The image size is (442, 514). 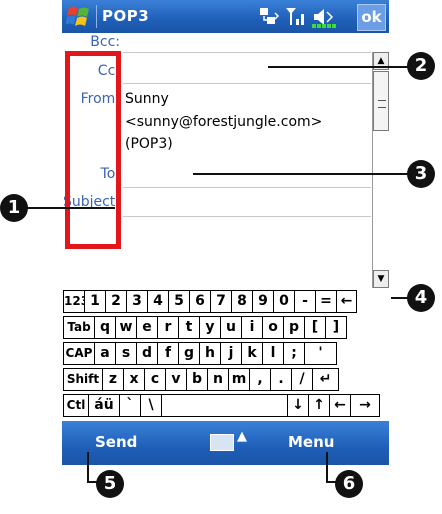 What do you see at coordinates (326, 301) in the screenshot?
I see `key: =` at bounding box center [326, 301].